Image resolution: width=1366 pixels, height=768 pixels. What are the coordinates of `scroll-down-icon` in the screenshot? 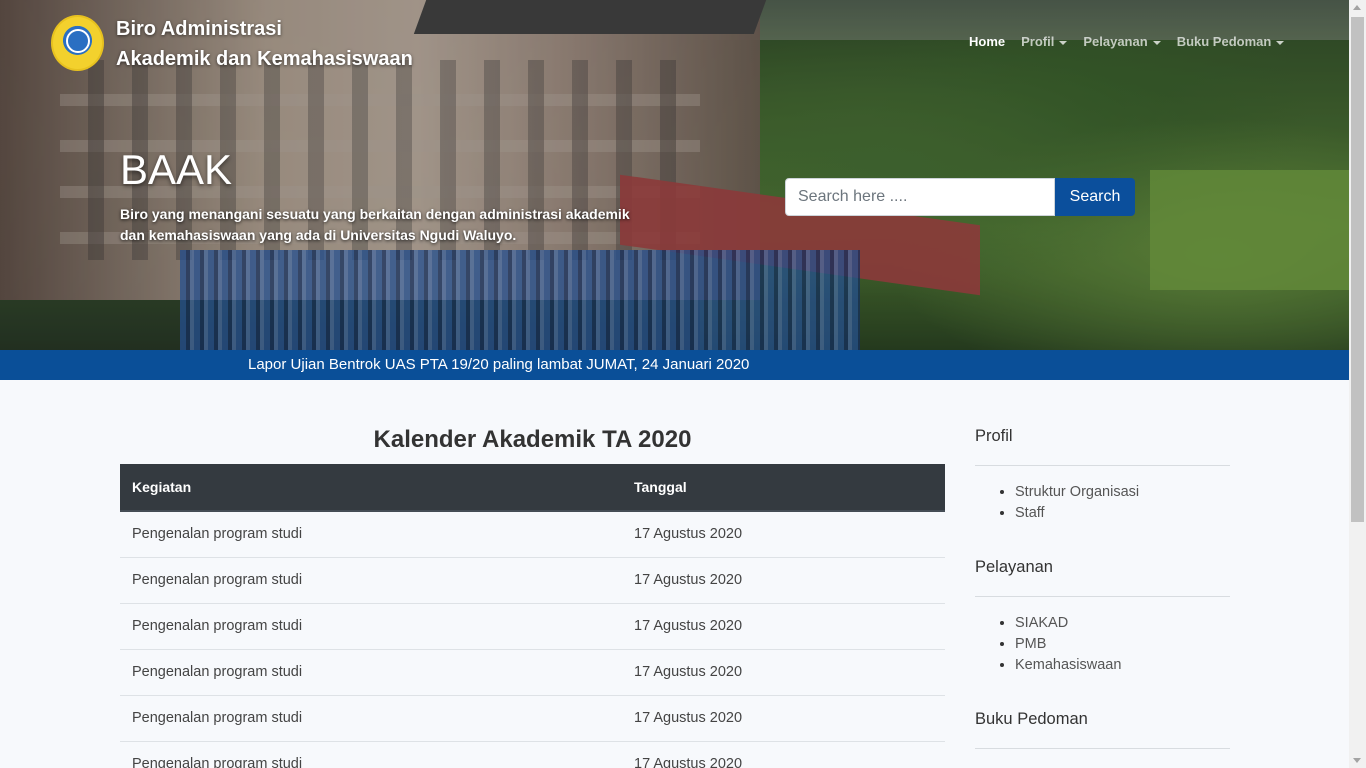 It's located at (1357, 760).